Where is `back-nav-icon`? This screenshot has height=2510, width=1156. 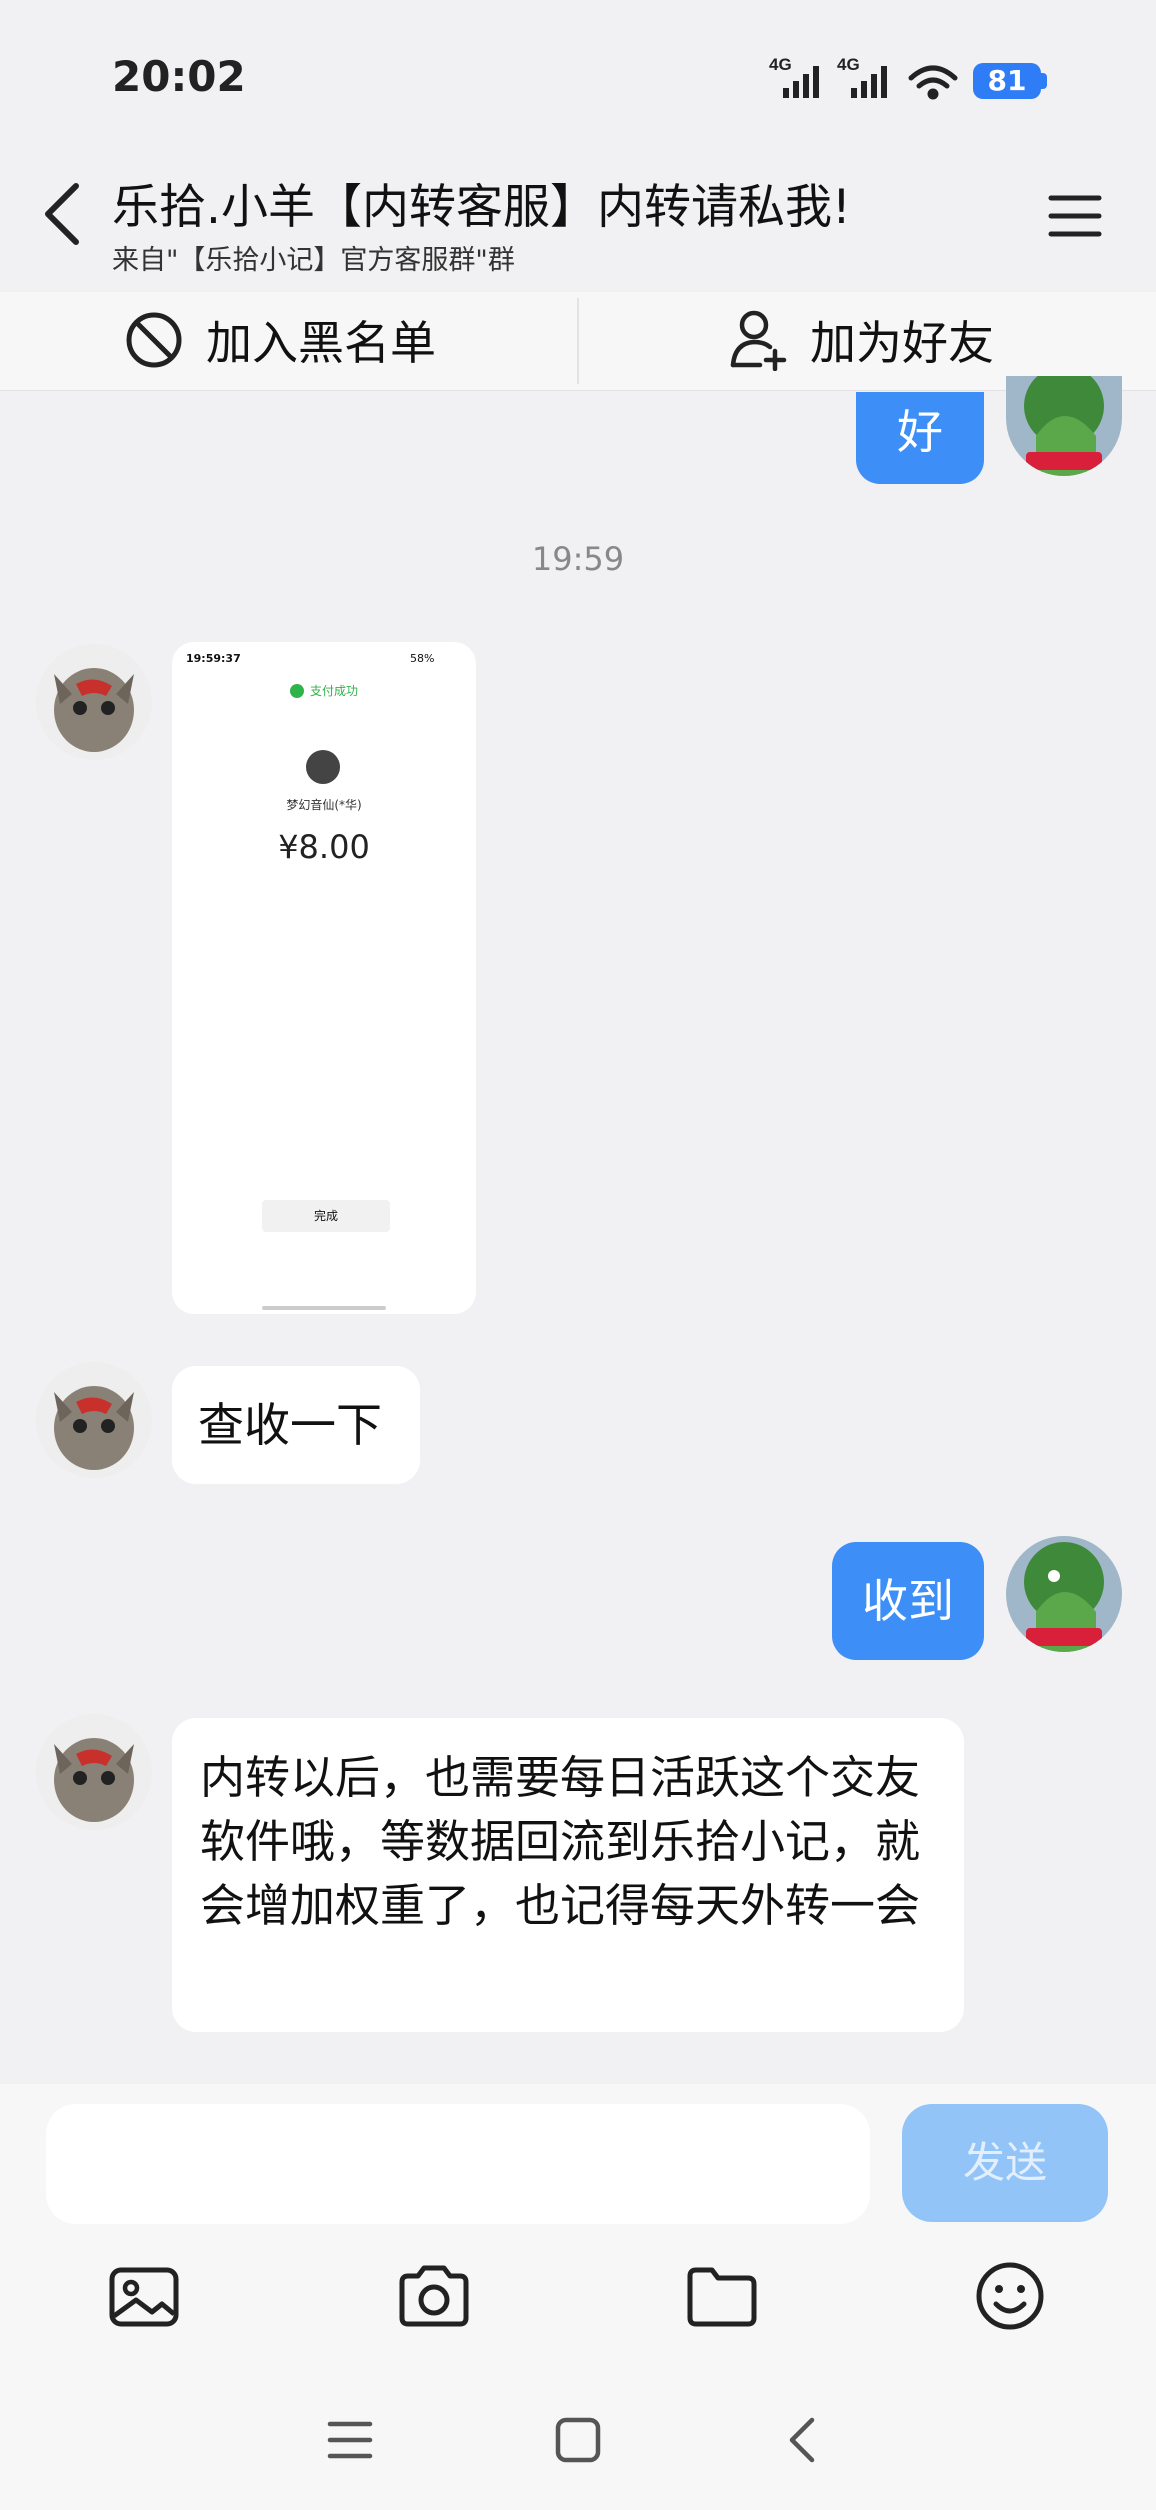
back-nav-icon is located at coordinates (804, 2440).